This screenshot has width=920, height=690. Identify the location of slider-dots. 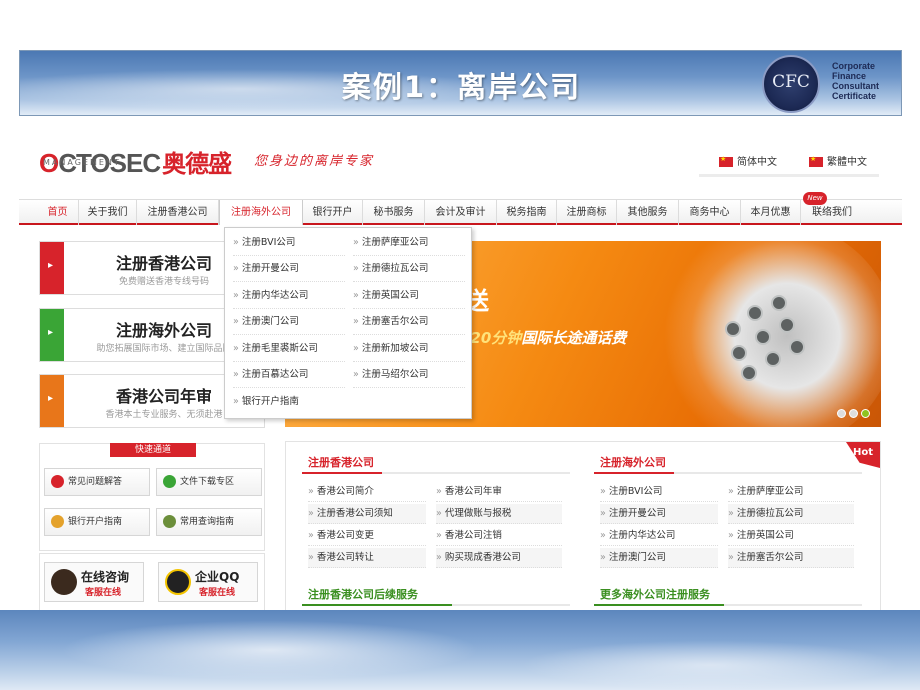
(855, 415).